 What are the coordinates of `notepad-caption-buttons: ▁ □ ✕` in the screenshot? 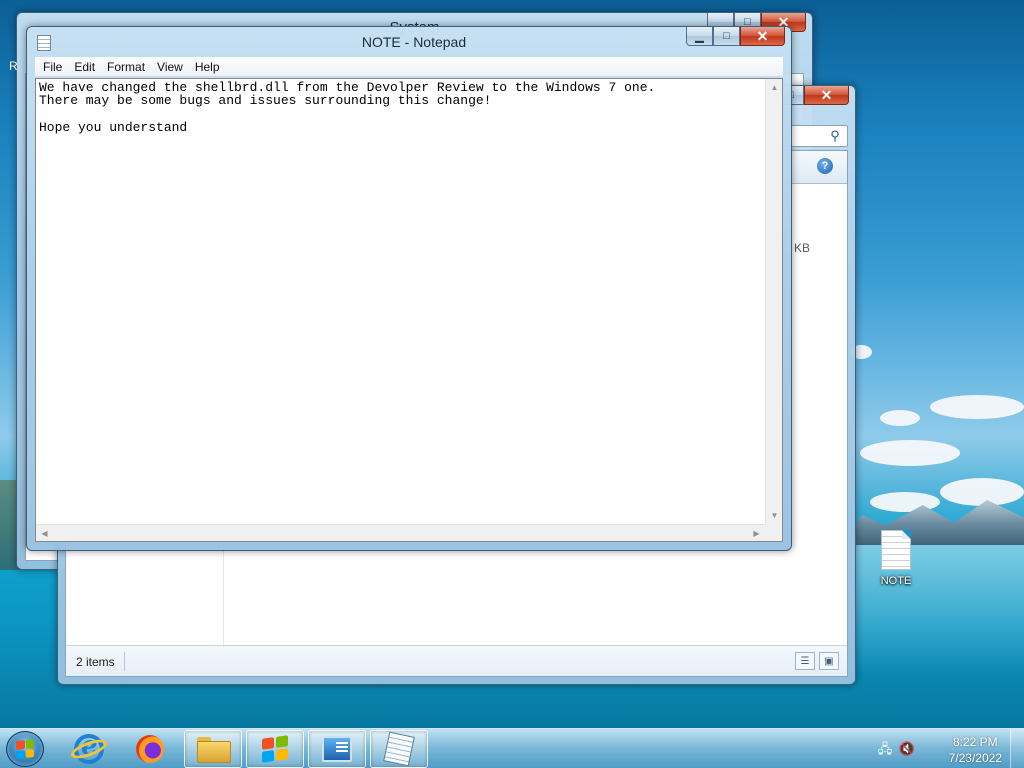 It's located at (735, 36).